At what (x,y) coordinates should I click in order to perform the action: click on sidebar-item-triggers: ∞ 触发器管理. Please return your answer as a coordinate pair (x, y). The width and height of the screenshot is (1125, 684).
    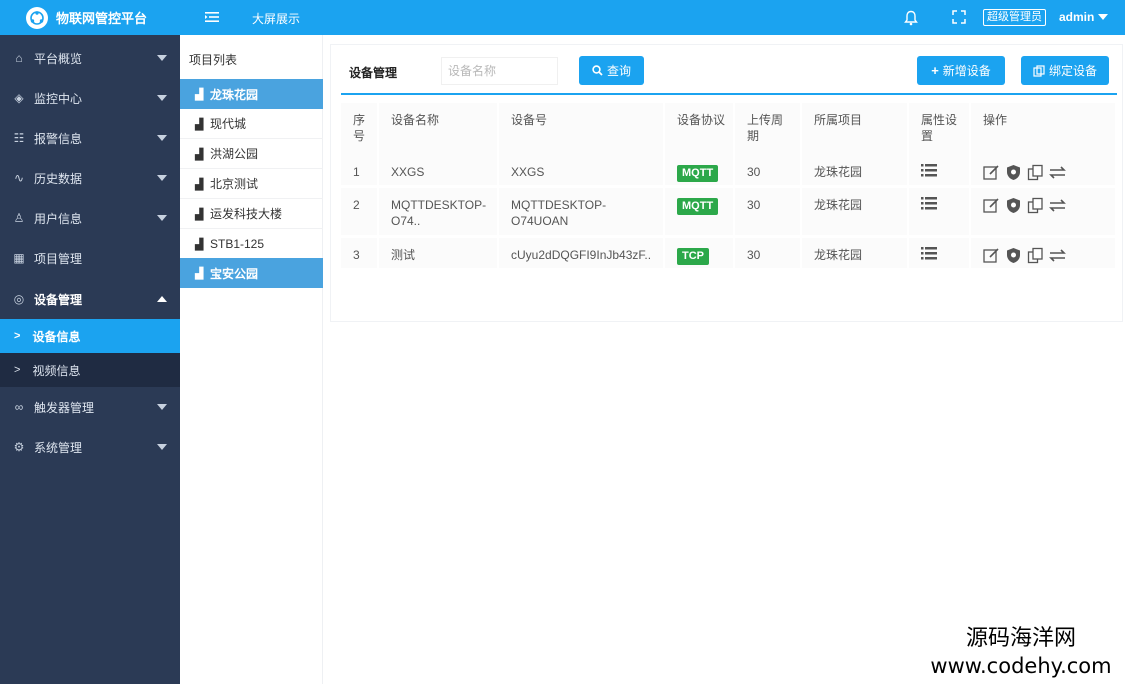
    Looking at the image, I should click on (90, 407).